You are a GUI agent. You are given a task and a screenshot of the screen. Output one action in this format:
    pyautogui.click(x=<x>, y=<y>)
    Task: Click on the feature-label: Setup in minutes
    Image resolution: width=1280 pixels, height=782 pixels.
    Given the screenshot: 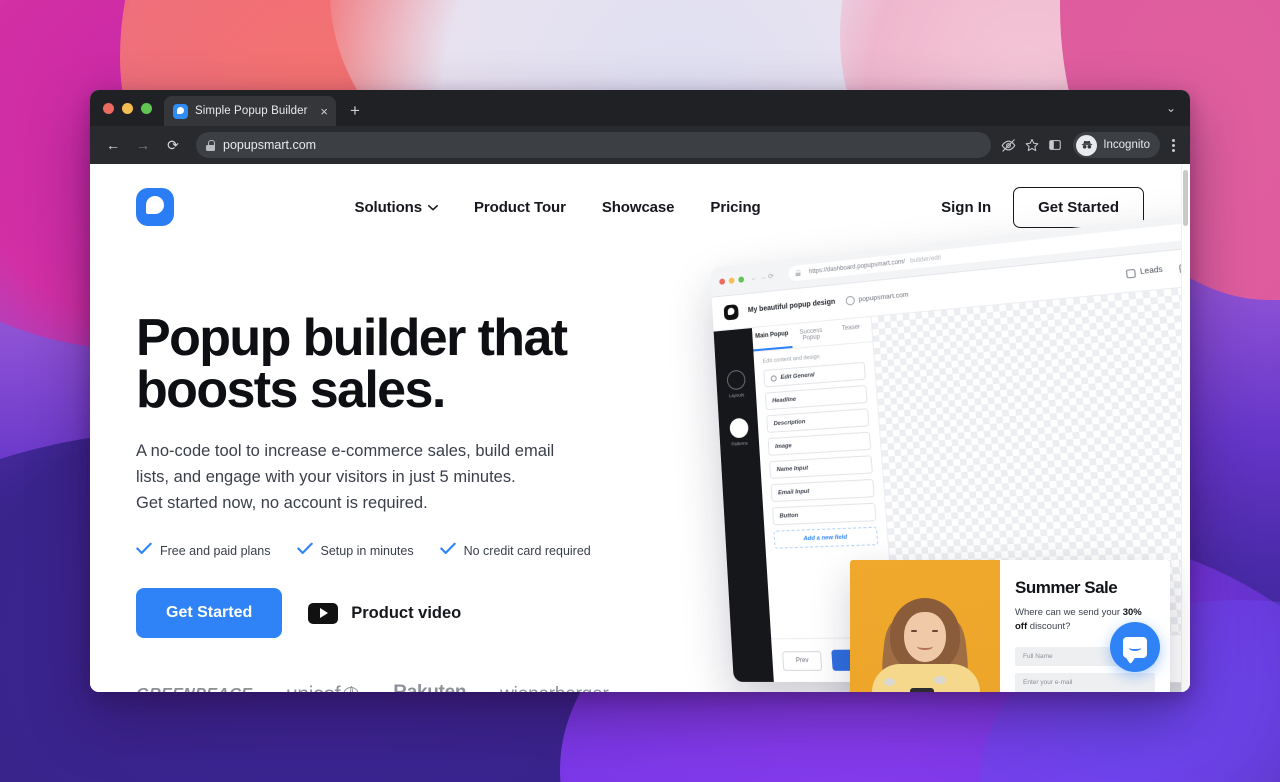 What is the action you would take?
    pyautogui.click(x=367, y=551)
    